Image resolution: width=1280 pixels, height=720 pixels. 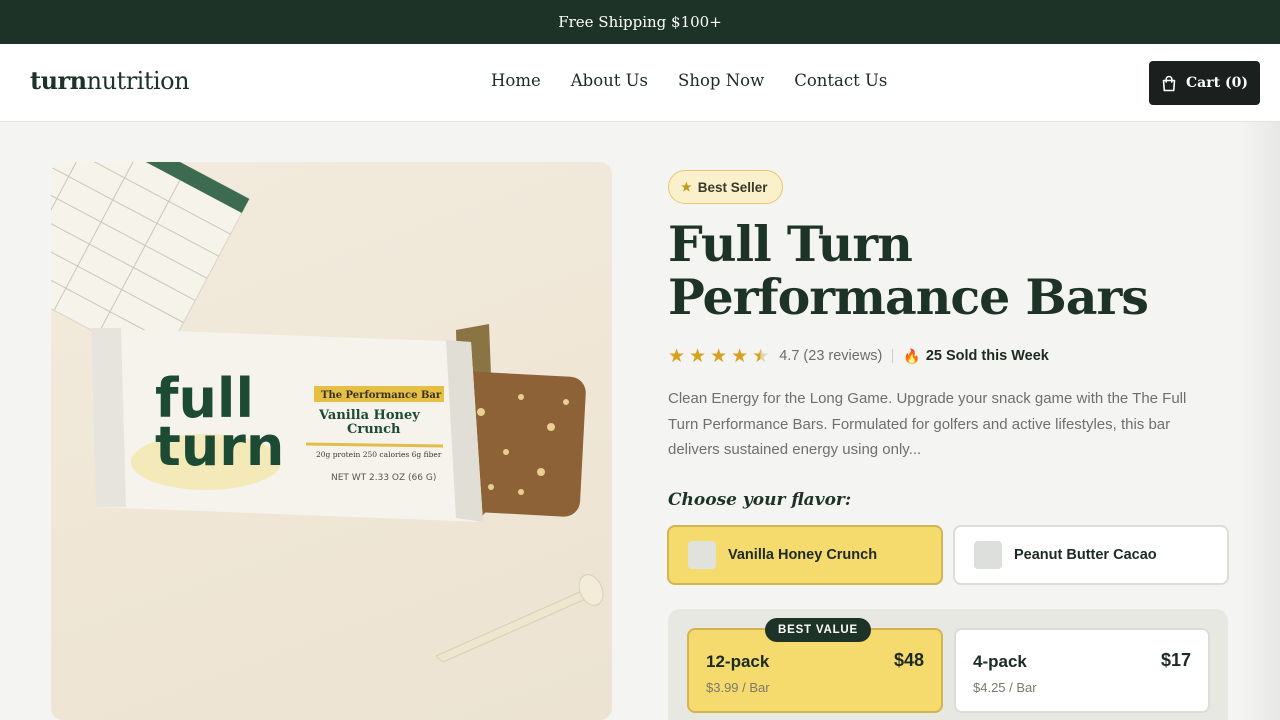 What do you see at coordinates (516, 80) in the screenshot?
I see `nav-home: Home` at bounding box center [516, 80].